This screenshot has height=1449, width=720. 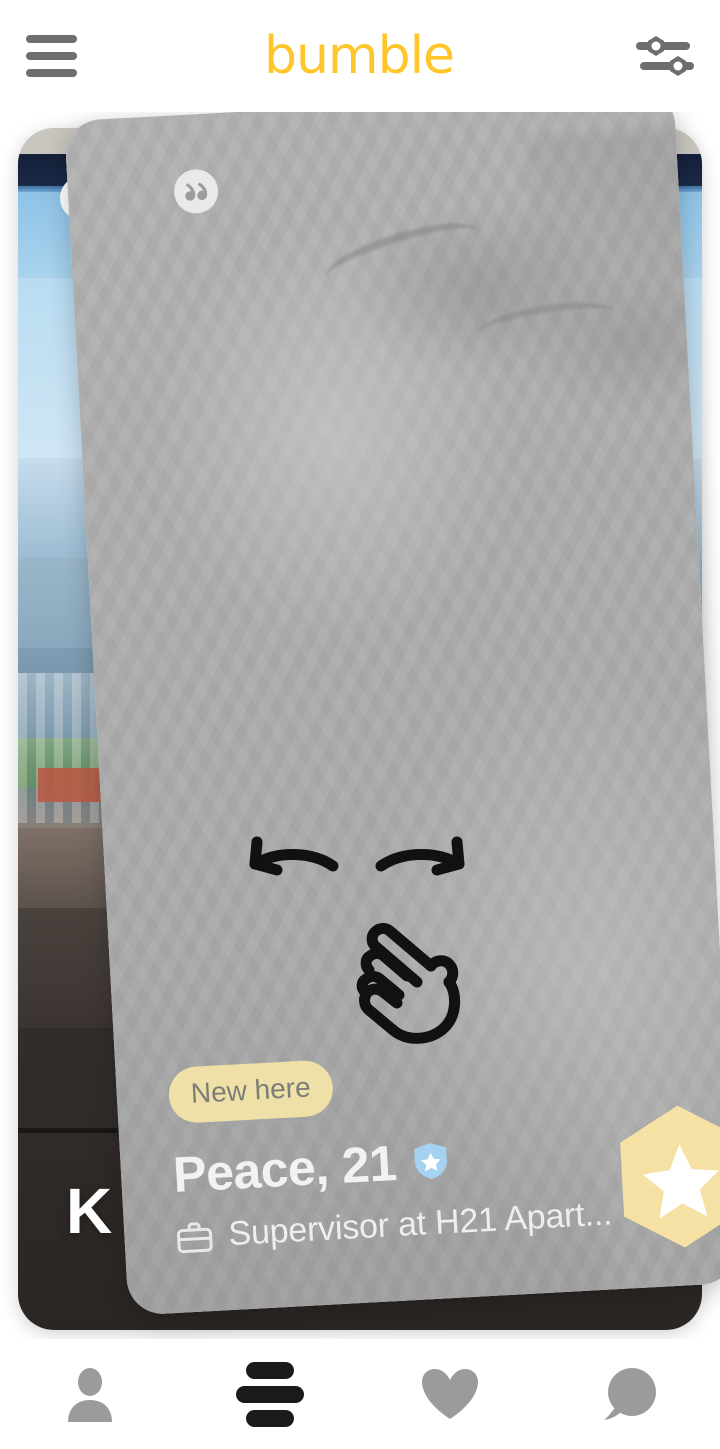 I want to click on nav-item-likes, so click(x=450, y=1394).